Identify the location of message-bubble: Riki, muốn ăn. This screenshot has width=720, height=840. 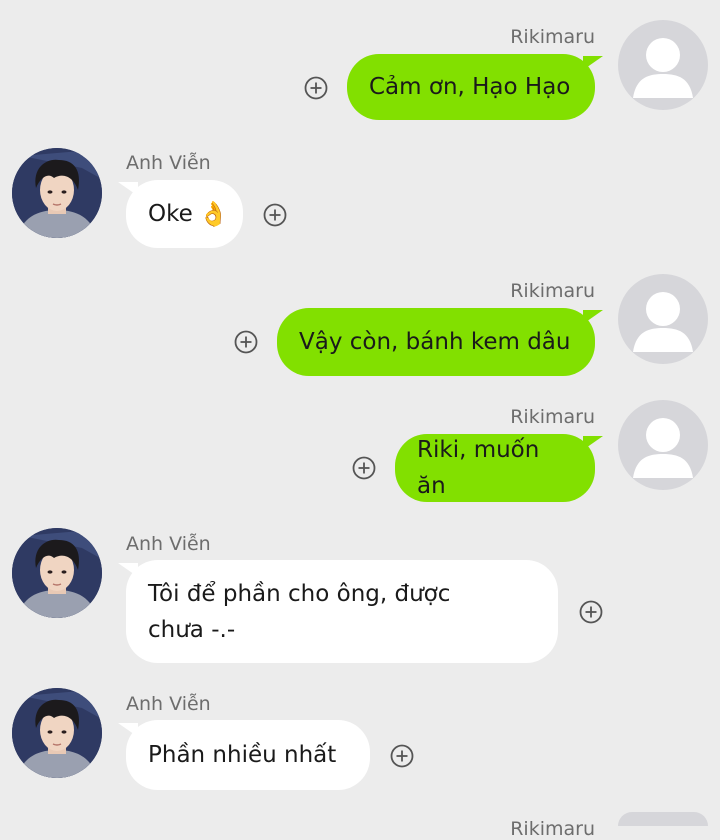
(495, 468).